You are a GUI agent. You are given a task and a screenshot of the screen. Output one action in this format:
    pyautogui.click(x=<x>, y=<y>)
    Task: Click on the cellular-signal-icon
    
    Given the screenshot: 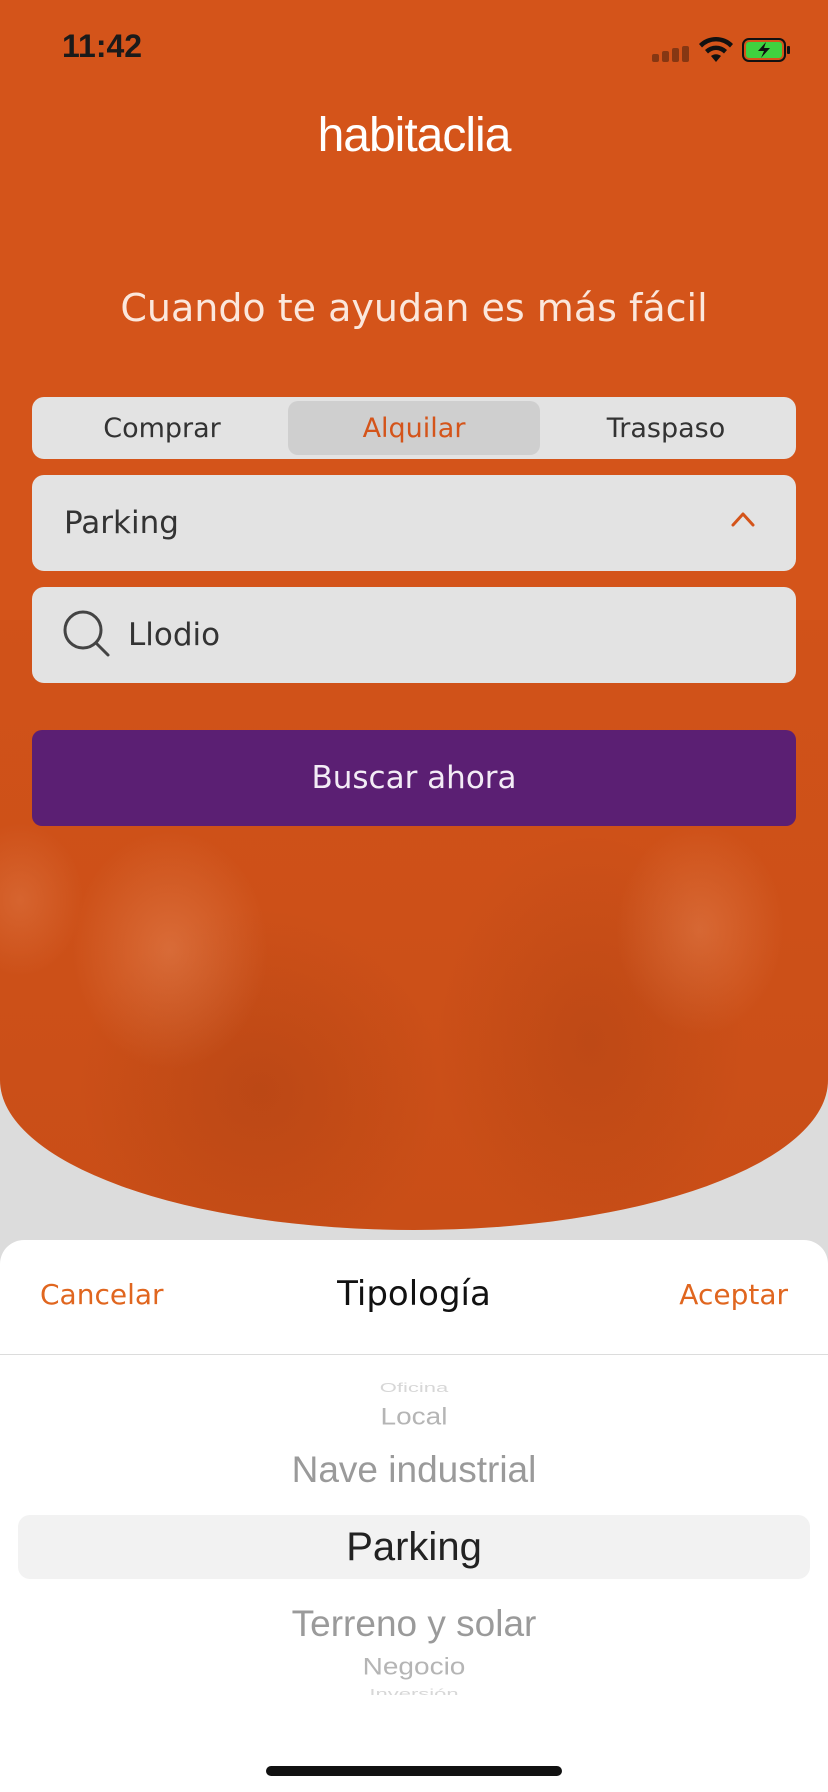 What is the action you would take?
    pyautogui.click(x=672, y=54)
    